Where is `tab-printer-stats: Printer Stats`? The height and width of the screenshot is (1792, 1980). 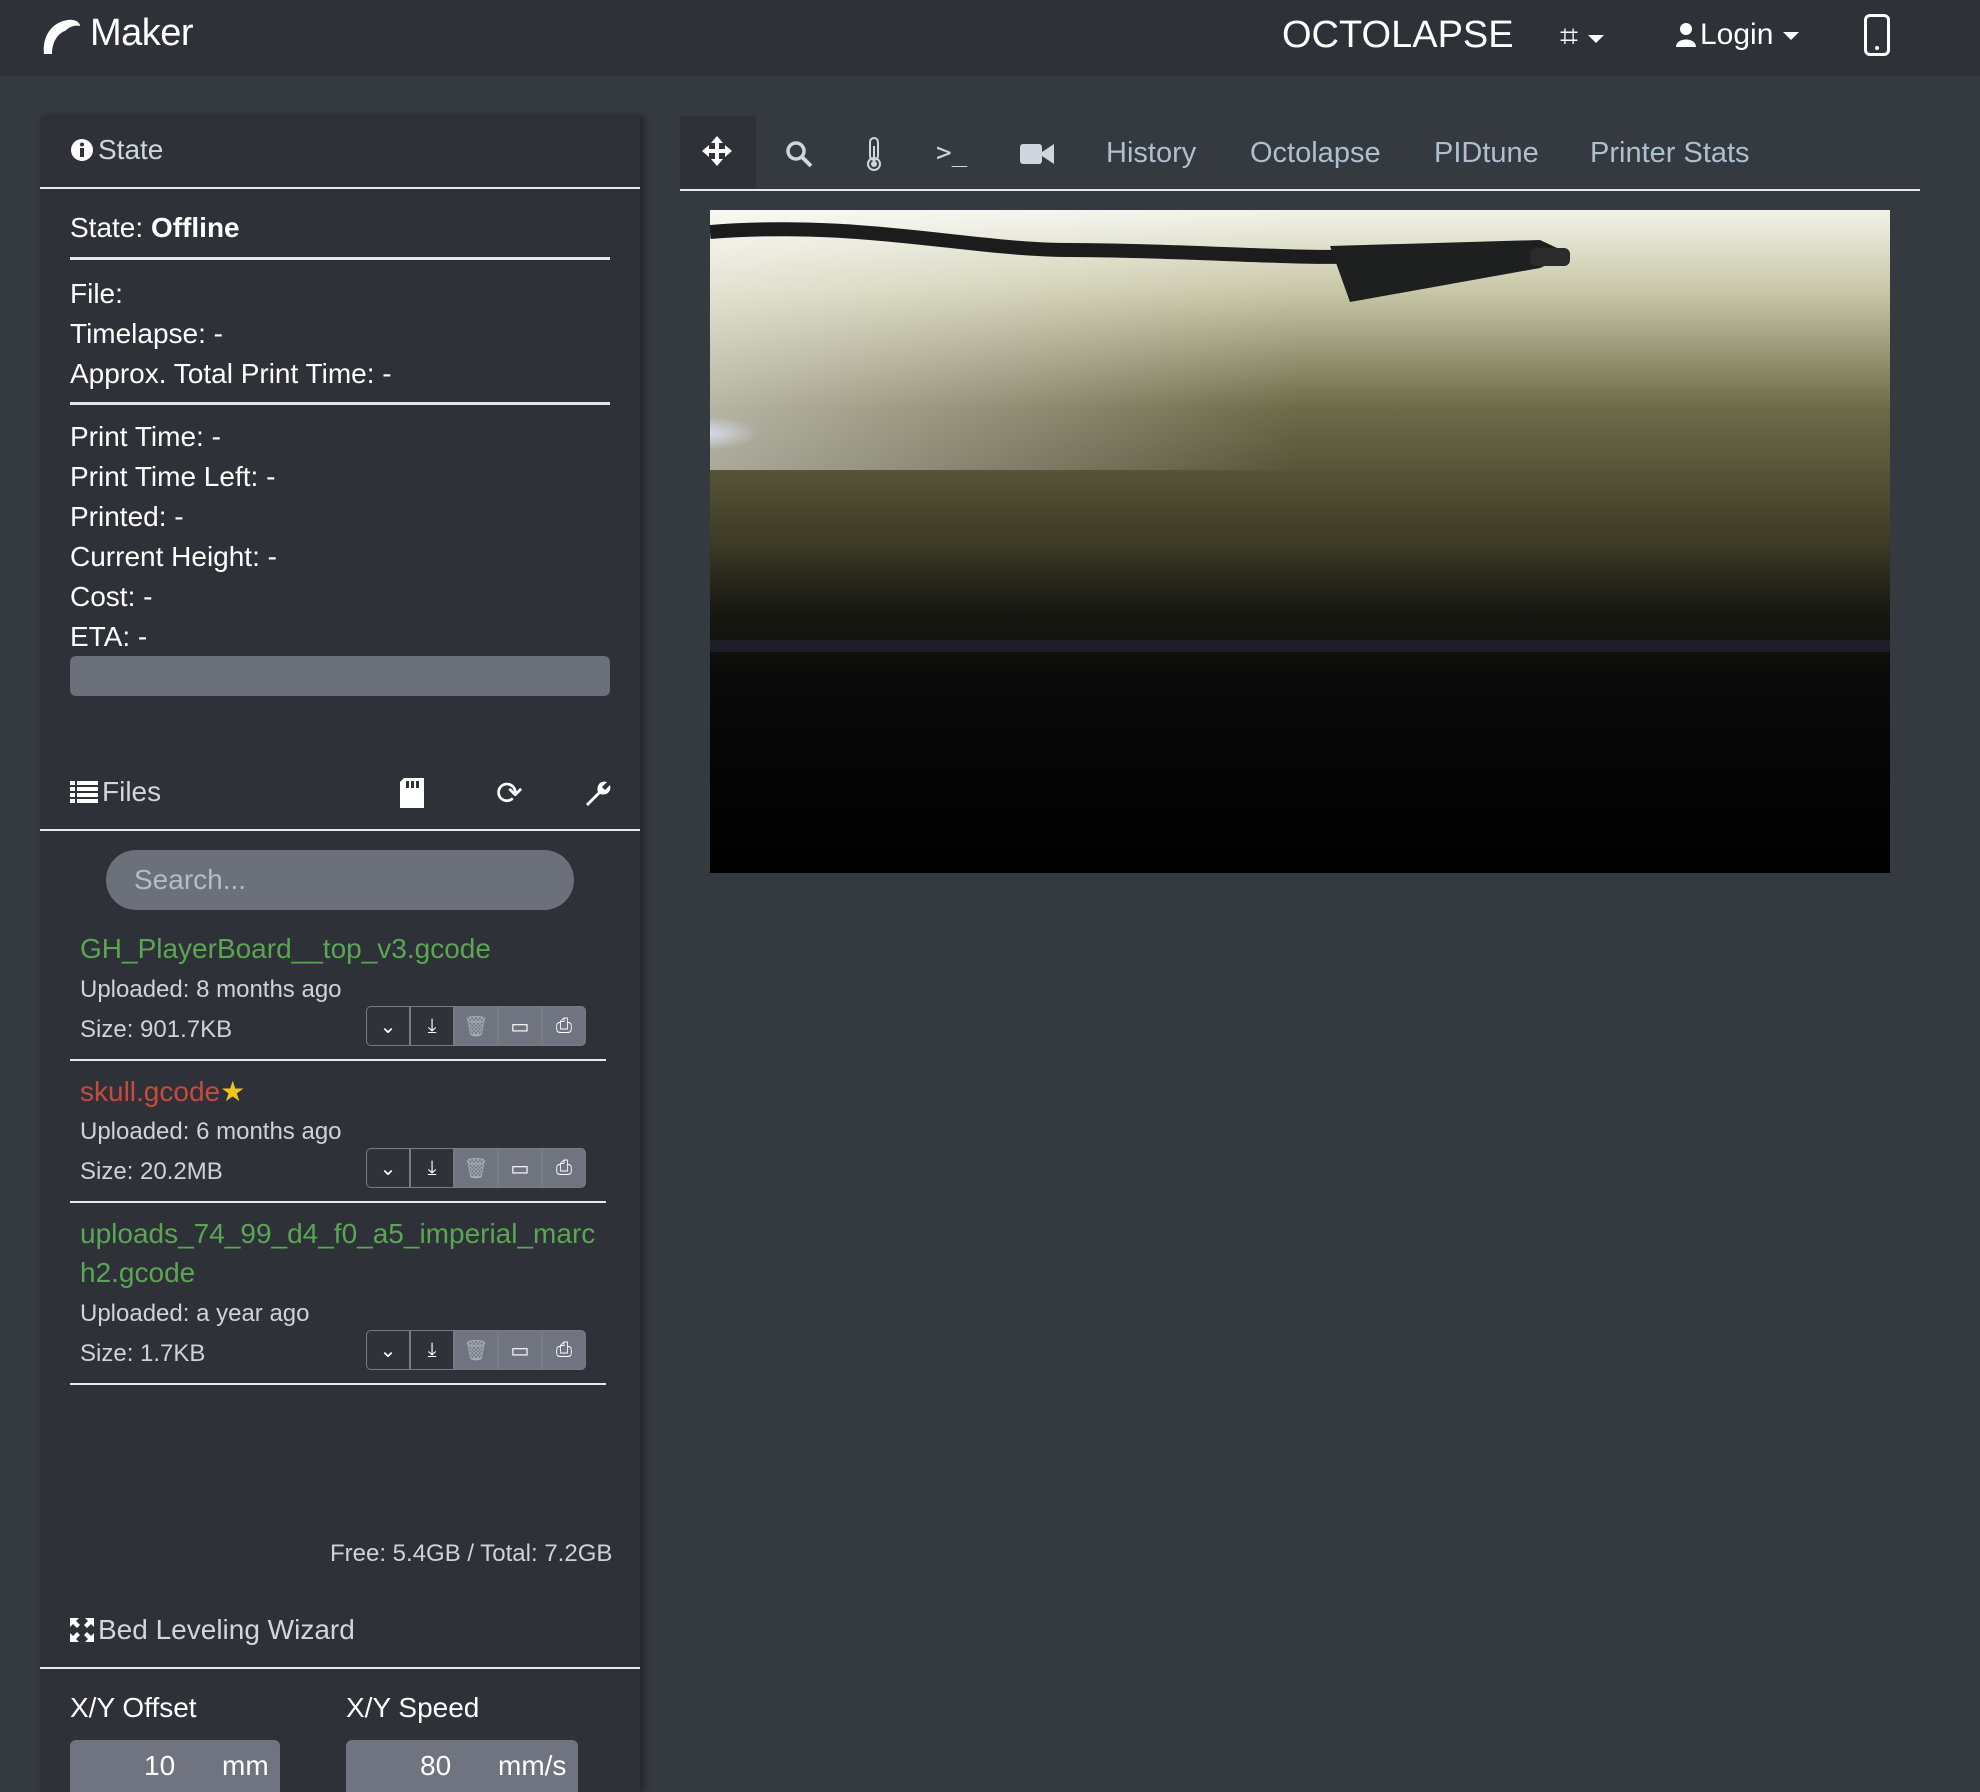 tab-printer-stats: Printer Stats is located at coordinates (1670, 153).